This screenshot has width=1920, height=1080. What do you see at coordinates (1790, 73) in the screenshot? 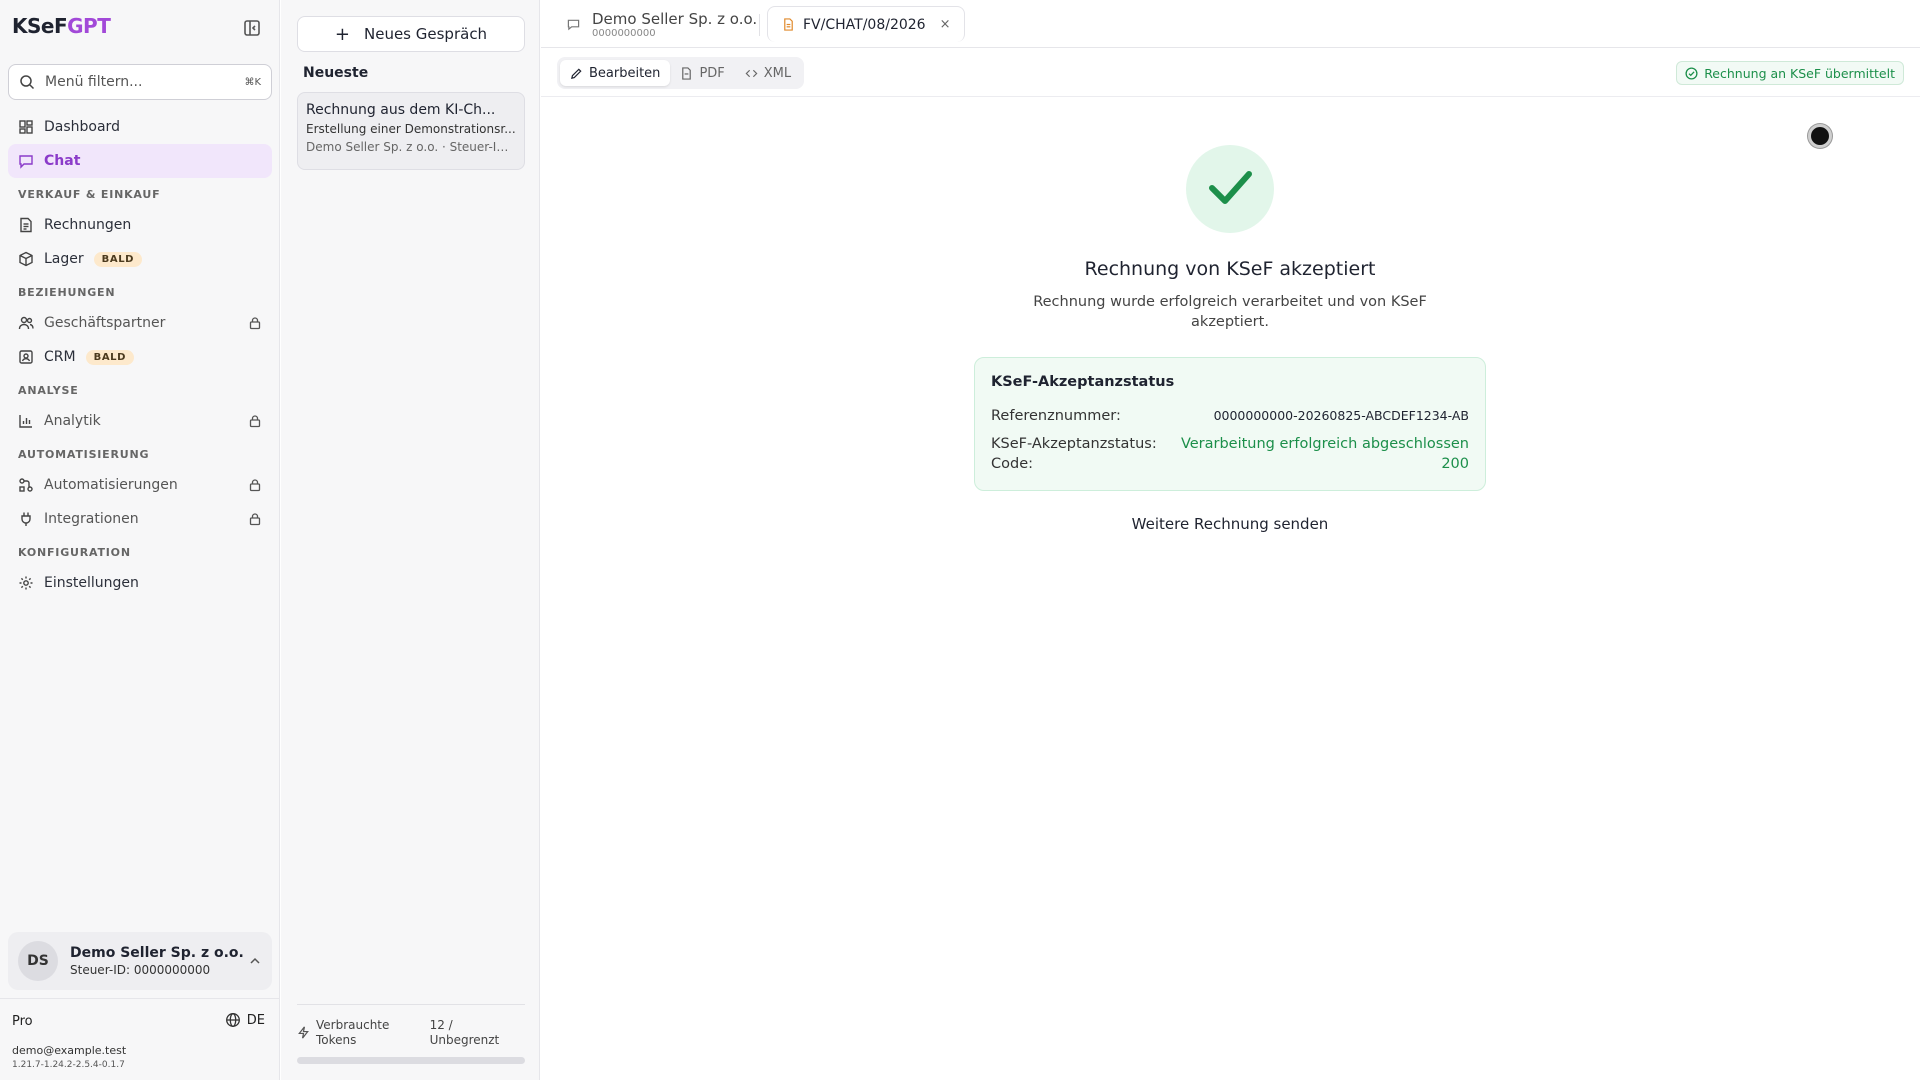
I see `submission-status-badge: Rechnung an KSeF übermittelt` at bounding box center [1790, 73].